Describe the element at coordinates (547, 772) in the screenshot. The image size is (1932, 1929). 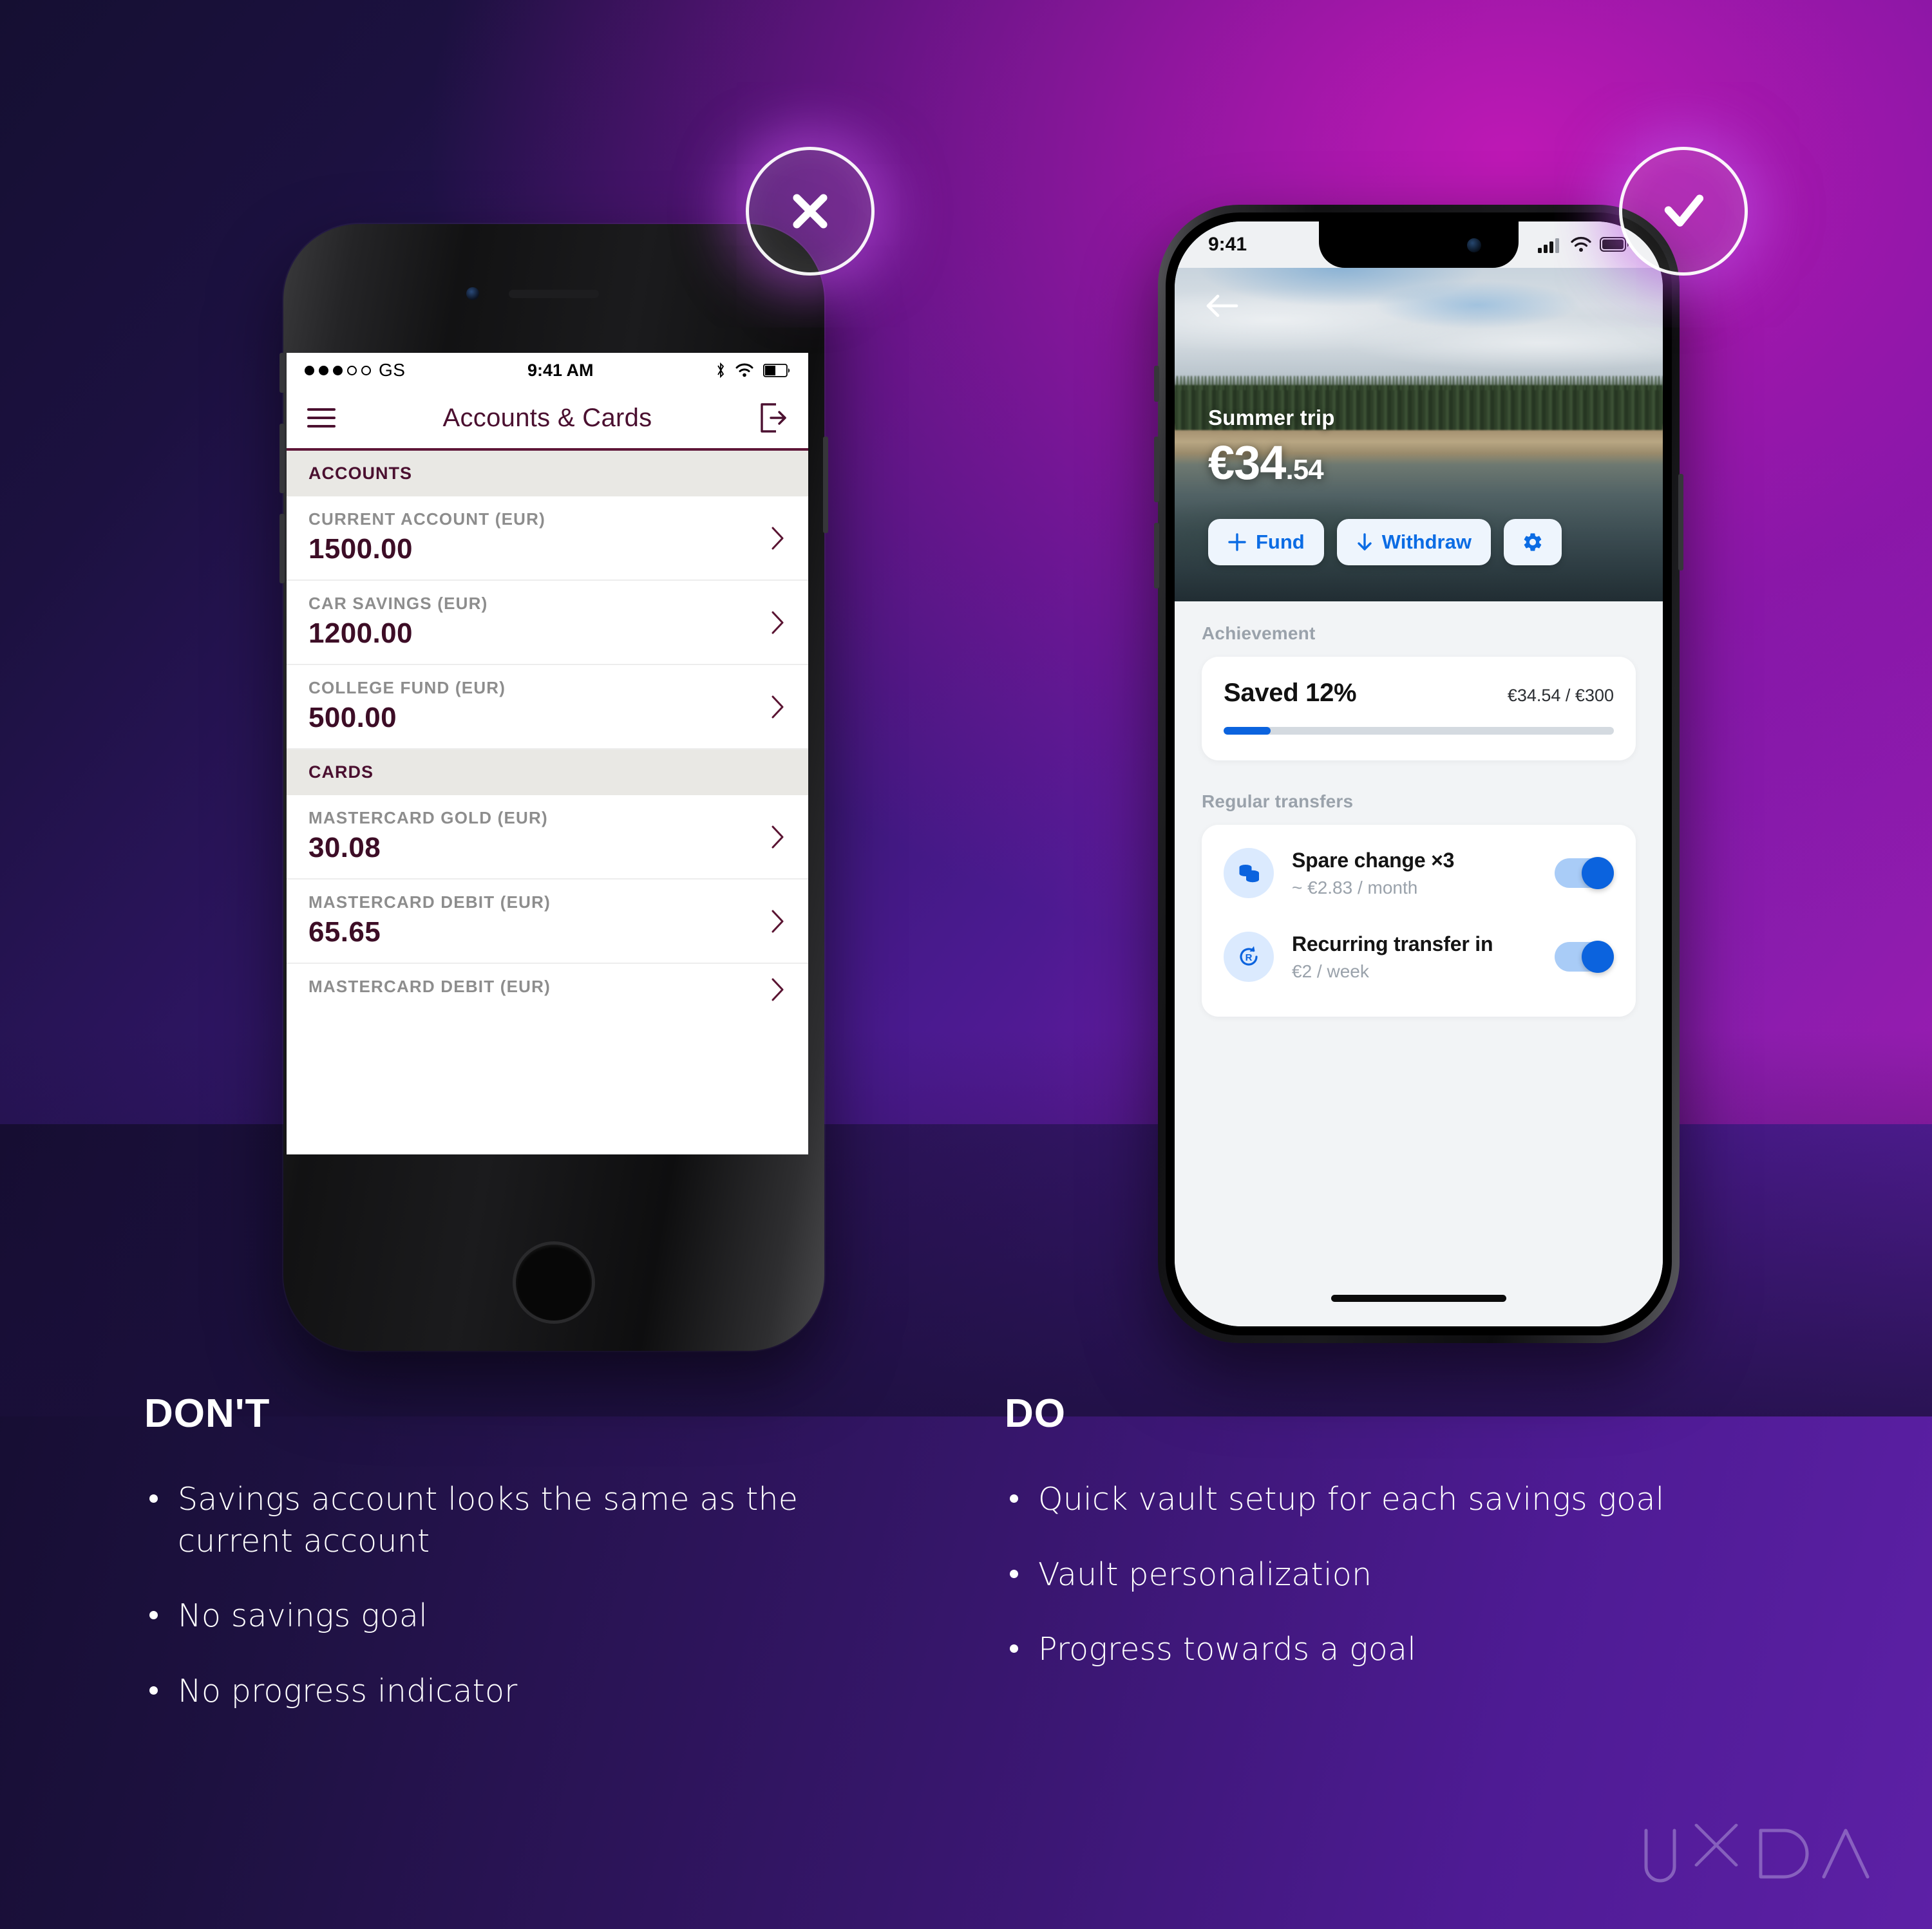
I see `section-header-cards: CARDS` at that location.